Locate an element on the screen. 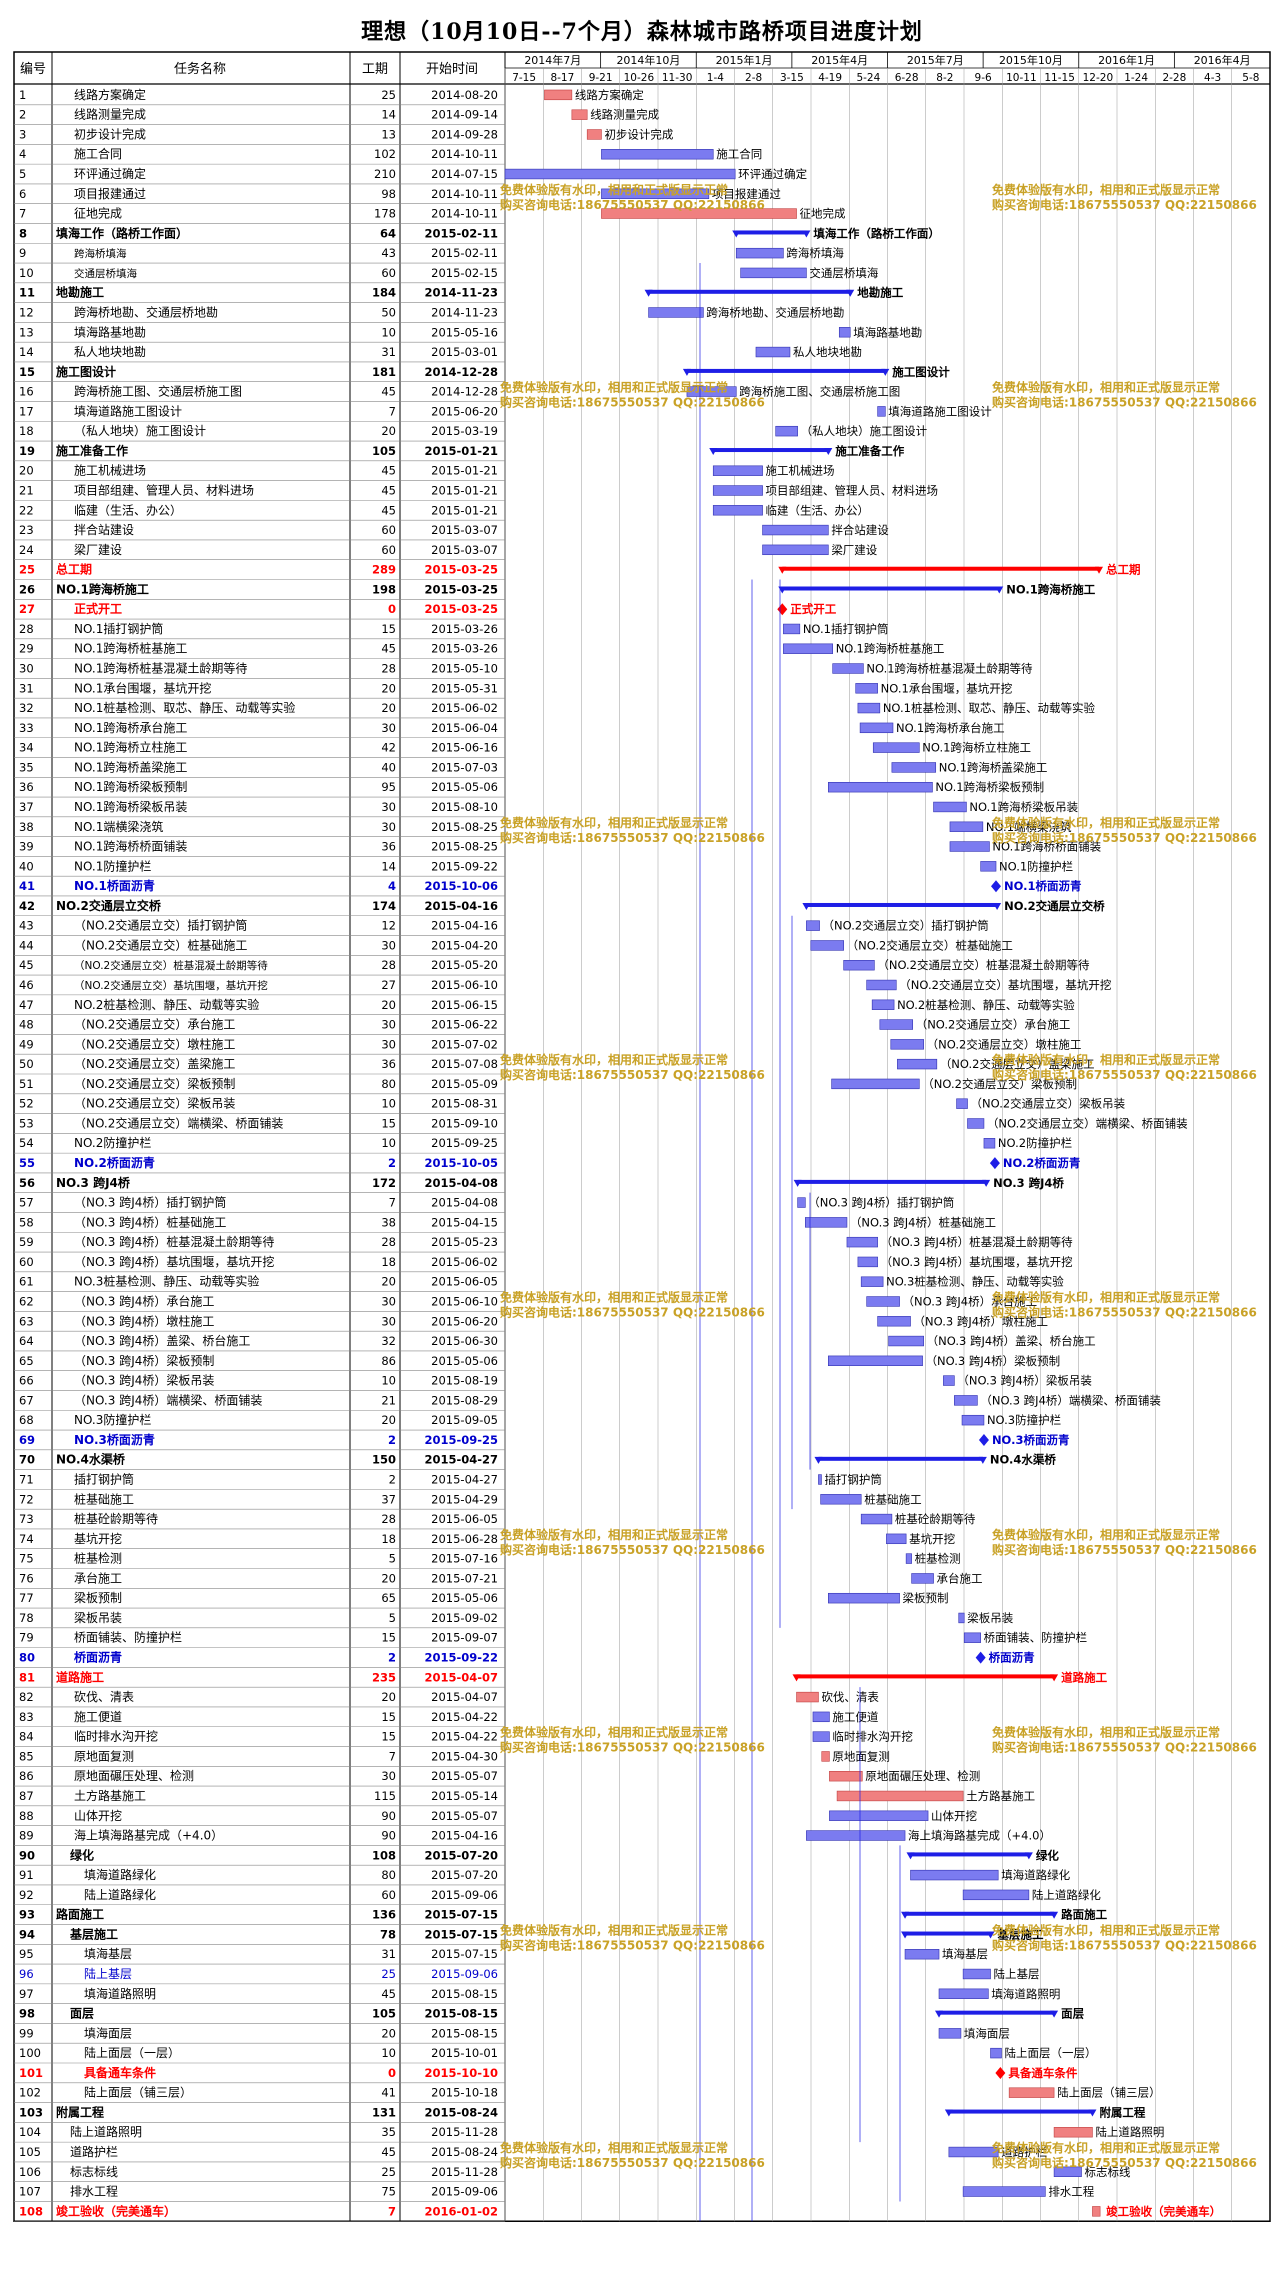 The width and height of the screenshot is (1284, 2270). task-id: 45 is located at coordinates (26, 965).